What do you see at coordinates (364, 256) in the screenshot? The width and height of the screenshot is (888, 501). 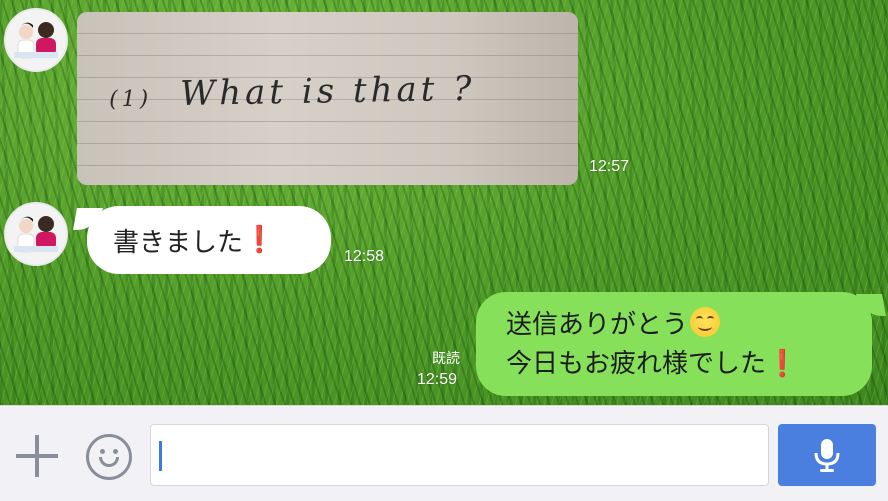 I see `message-time: 12:58` at bounding box center [364, 256].